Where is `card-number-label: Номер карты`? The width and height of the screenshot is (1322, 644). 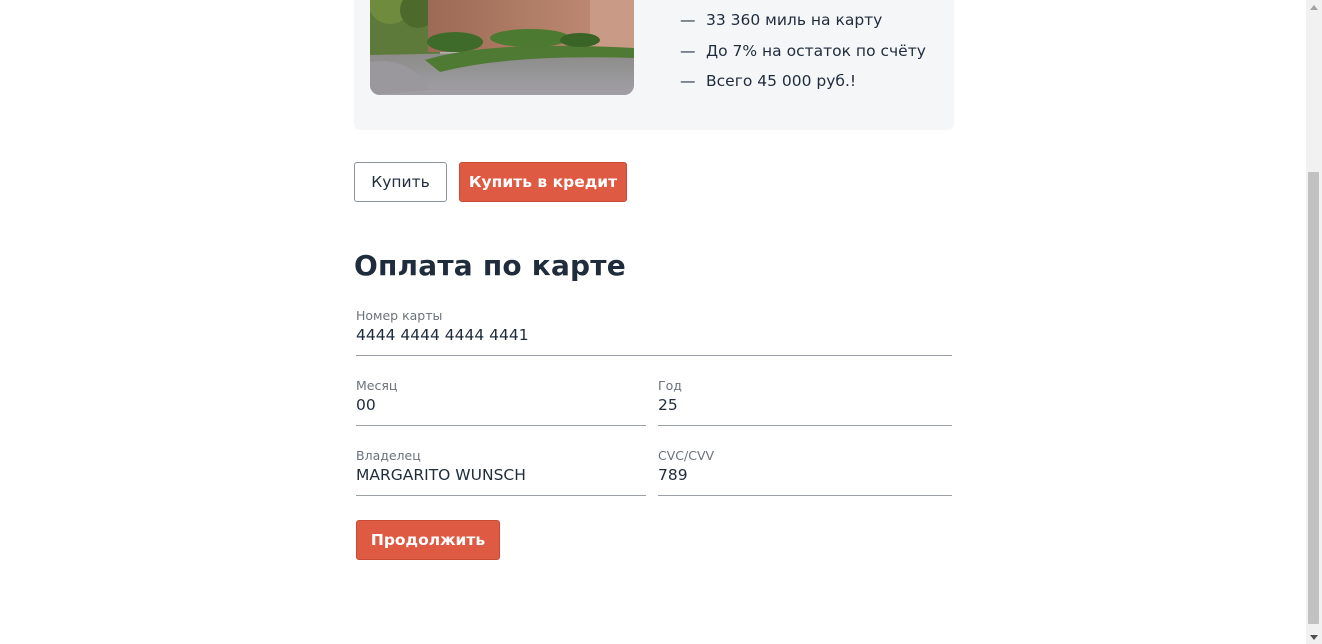 card-number-label: Номер карты is located at coordinates (399, 315).